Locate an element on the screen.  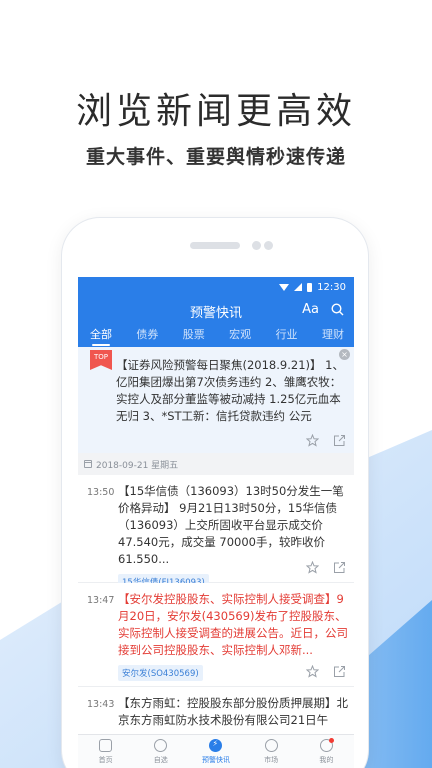
app-header: 12:30 预警快讯 Aa 全部 债券 股票 宏观 行业 理财 is located at coordinates (216, 312).